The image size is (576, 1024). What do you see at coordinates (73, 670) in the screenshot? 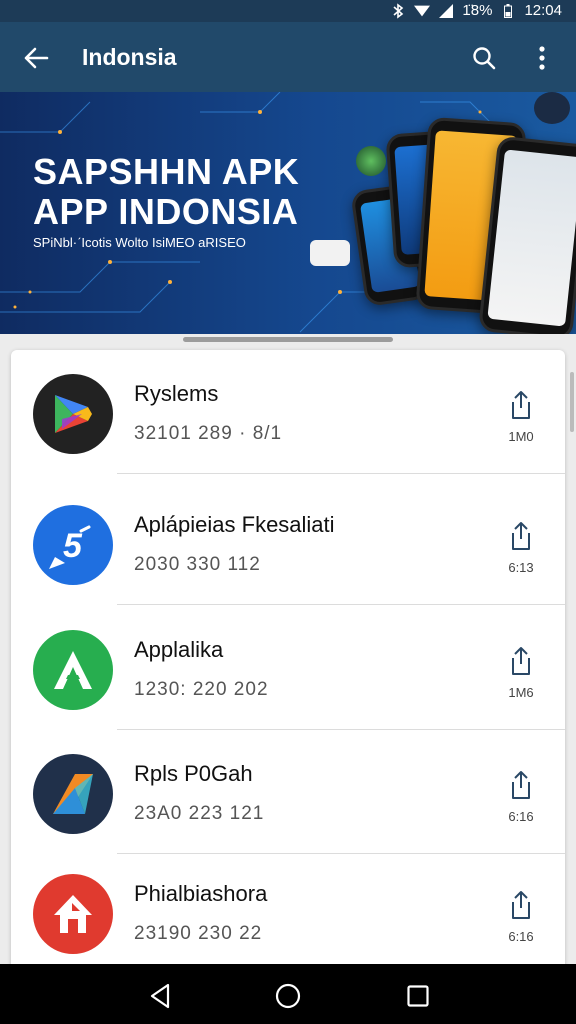
I see `letter-a-icon` at bounding box center [73, 670].